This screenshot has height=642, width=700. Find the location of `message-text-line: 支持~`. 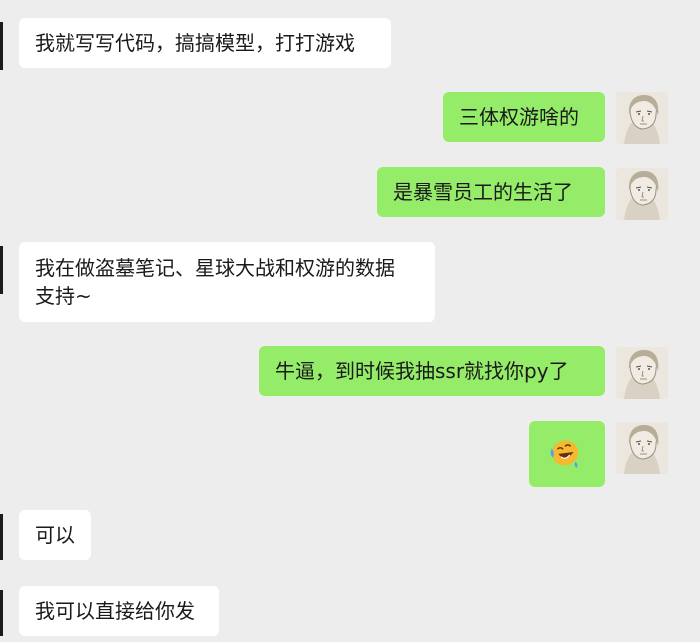

message-text-line: 支持~ is located at coordinates (63, 296).